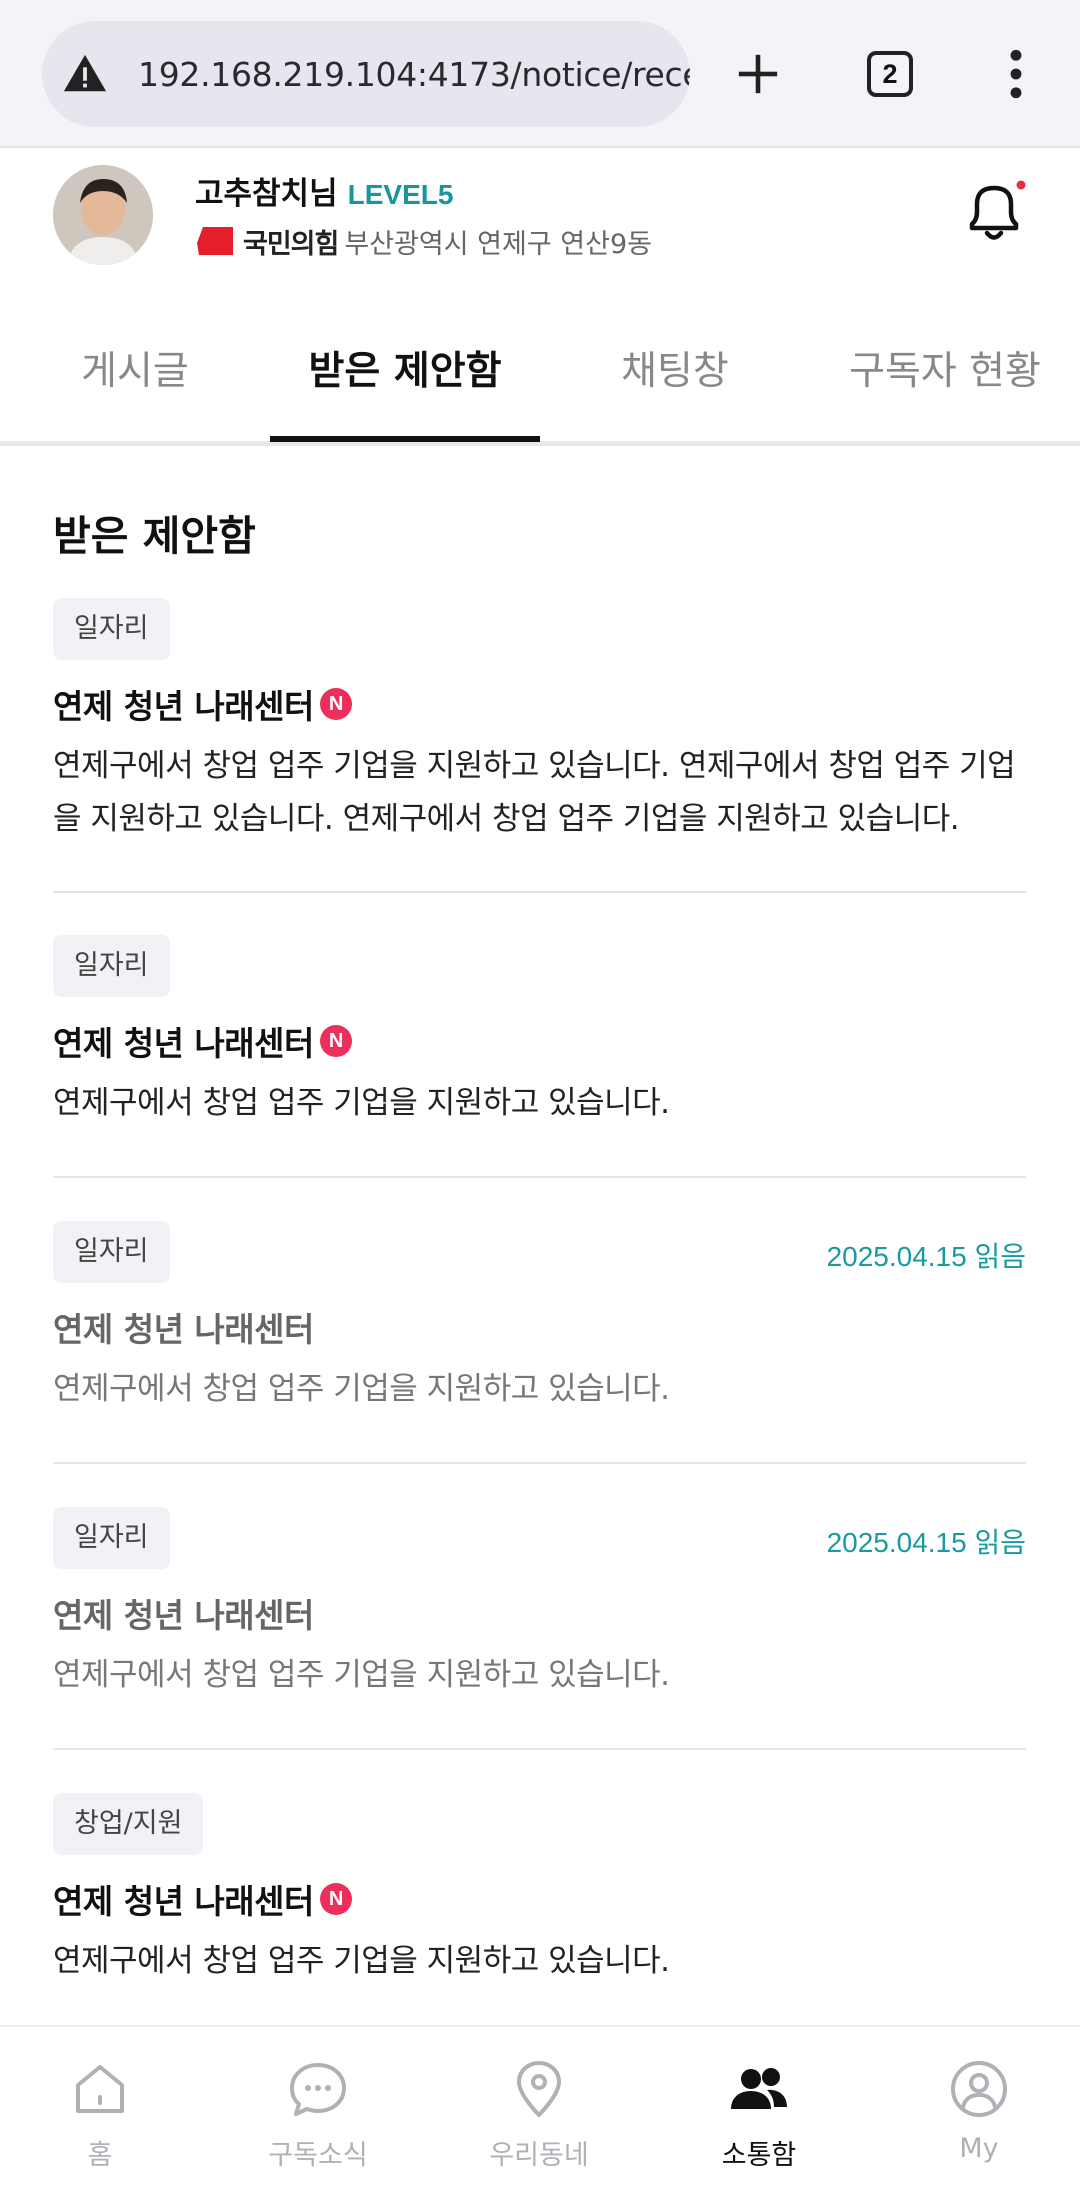  I want to click on warning-icon, so click(85, 73).